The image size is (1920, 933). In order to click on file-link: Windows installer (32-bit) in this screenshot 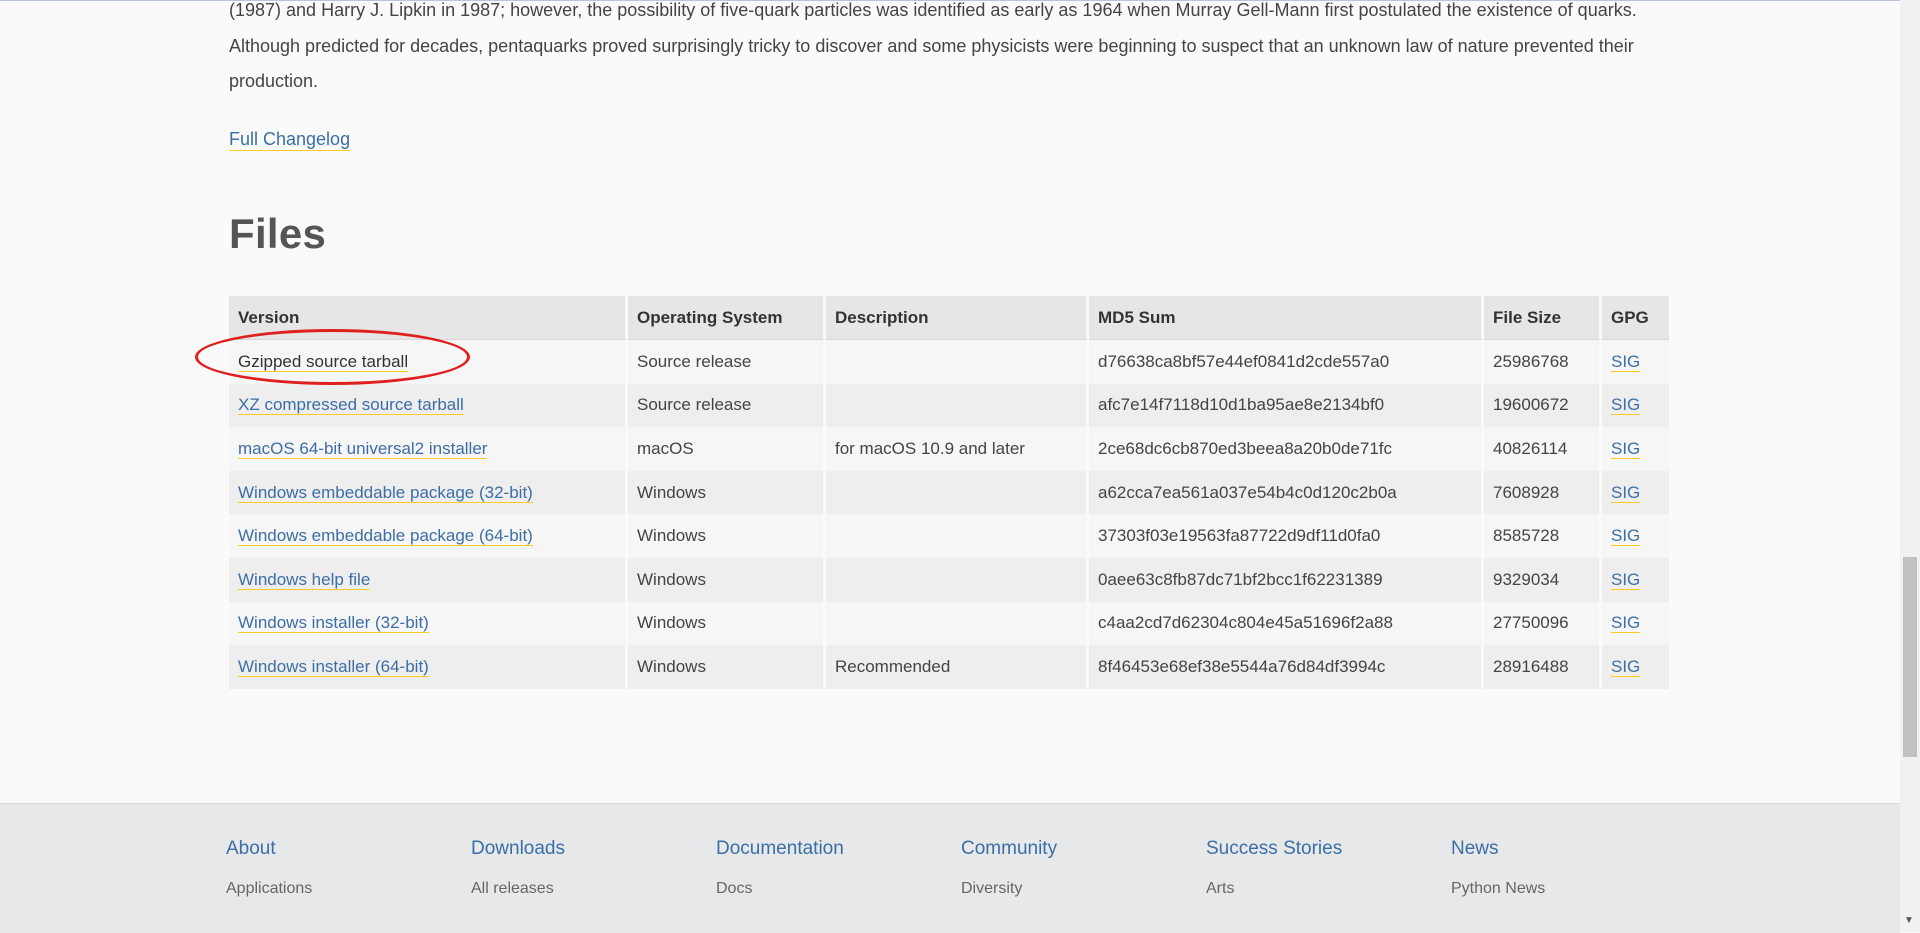, I will do `click(333, 623)`.